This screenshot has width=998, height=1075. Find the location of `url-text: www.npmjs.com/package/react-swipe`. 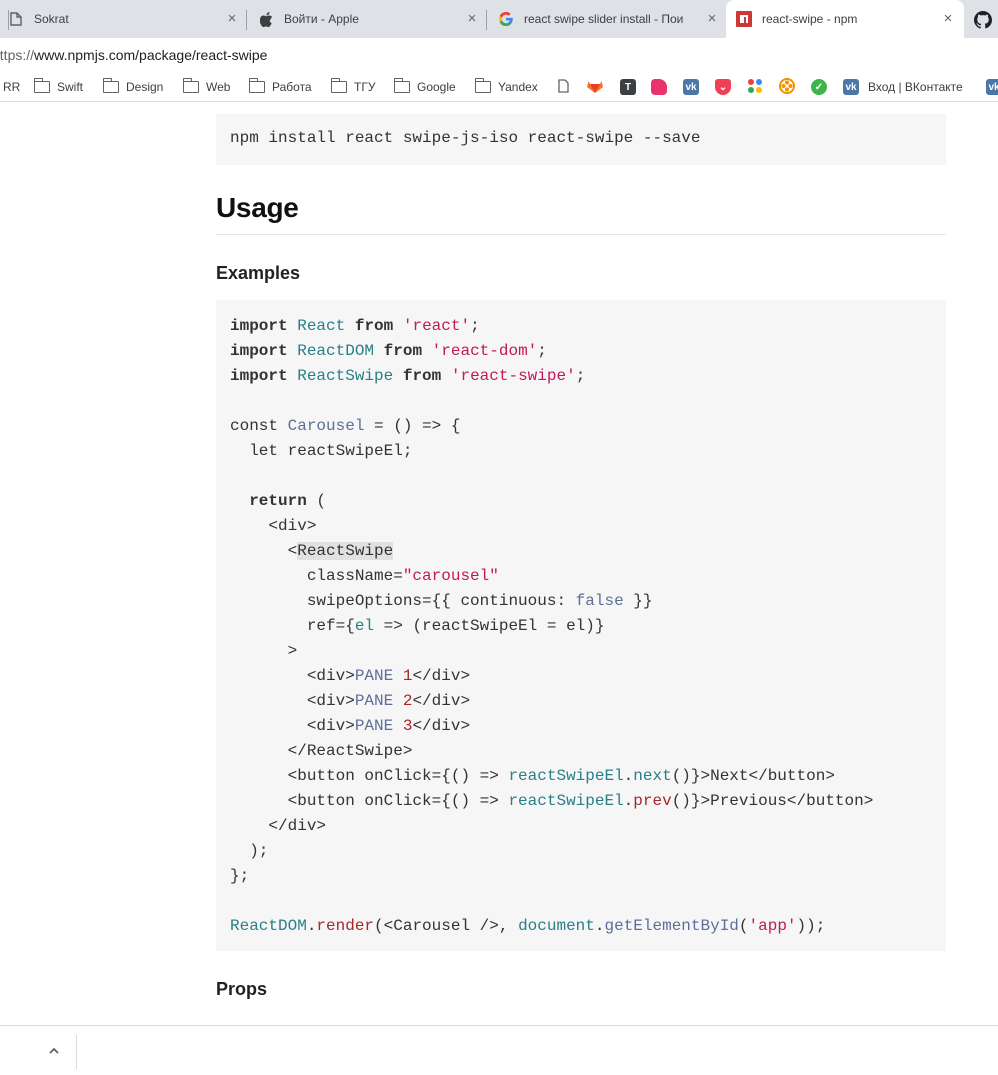

url-text: www.npmjs.com/package/react-swipe is located at coordinates (151, 55).